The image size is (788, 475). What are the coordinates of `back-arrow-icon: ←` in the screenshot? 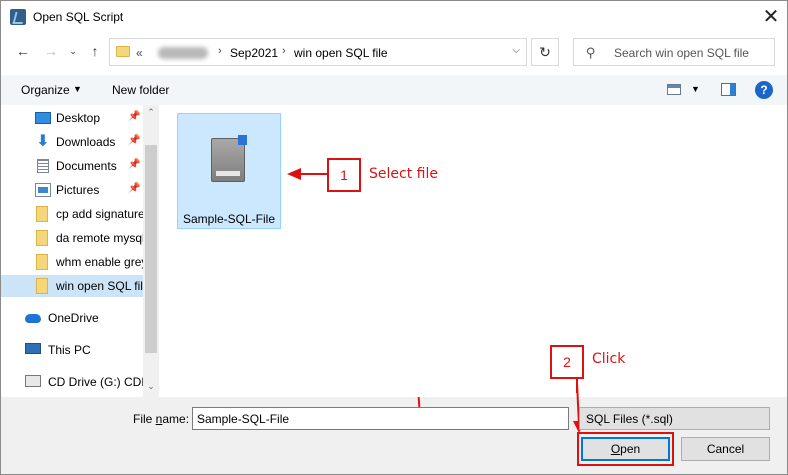 It's located at (23, 51).